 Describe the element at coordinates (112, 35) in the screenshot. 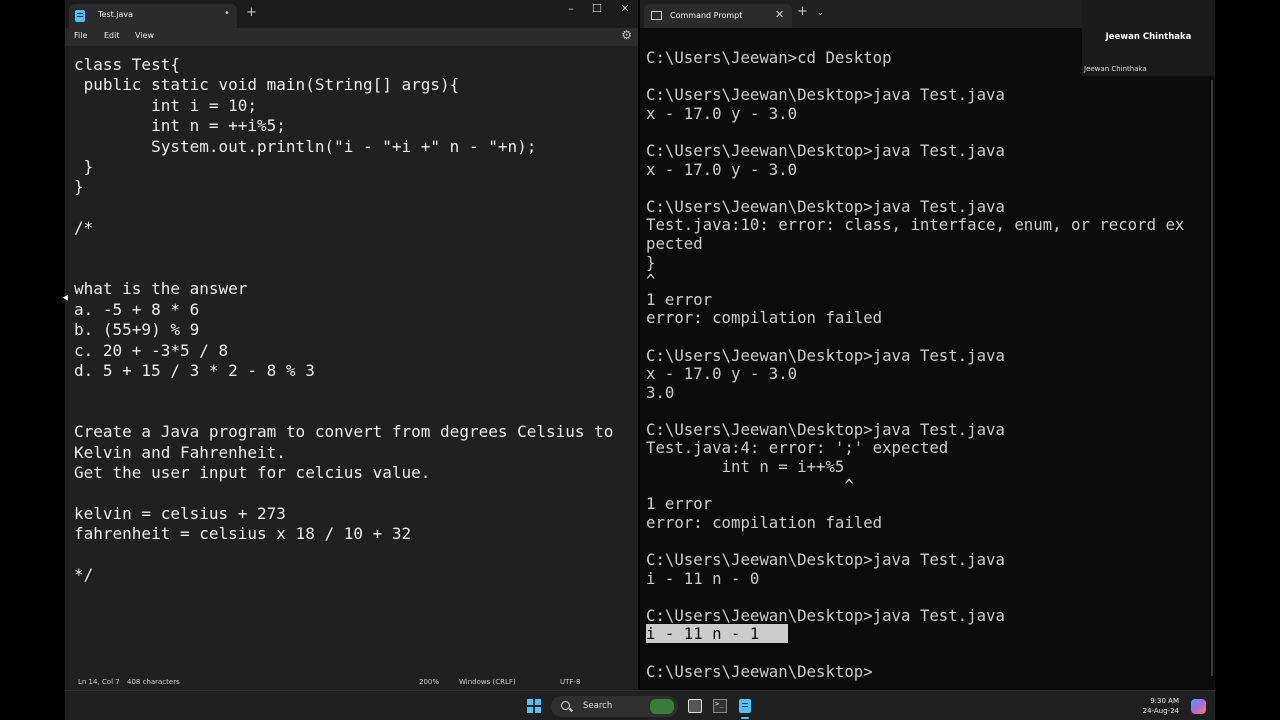

I see `menu-edit: Edit` at that location.